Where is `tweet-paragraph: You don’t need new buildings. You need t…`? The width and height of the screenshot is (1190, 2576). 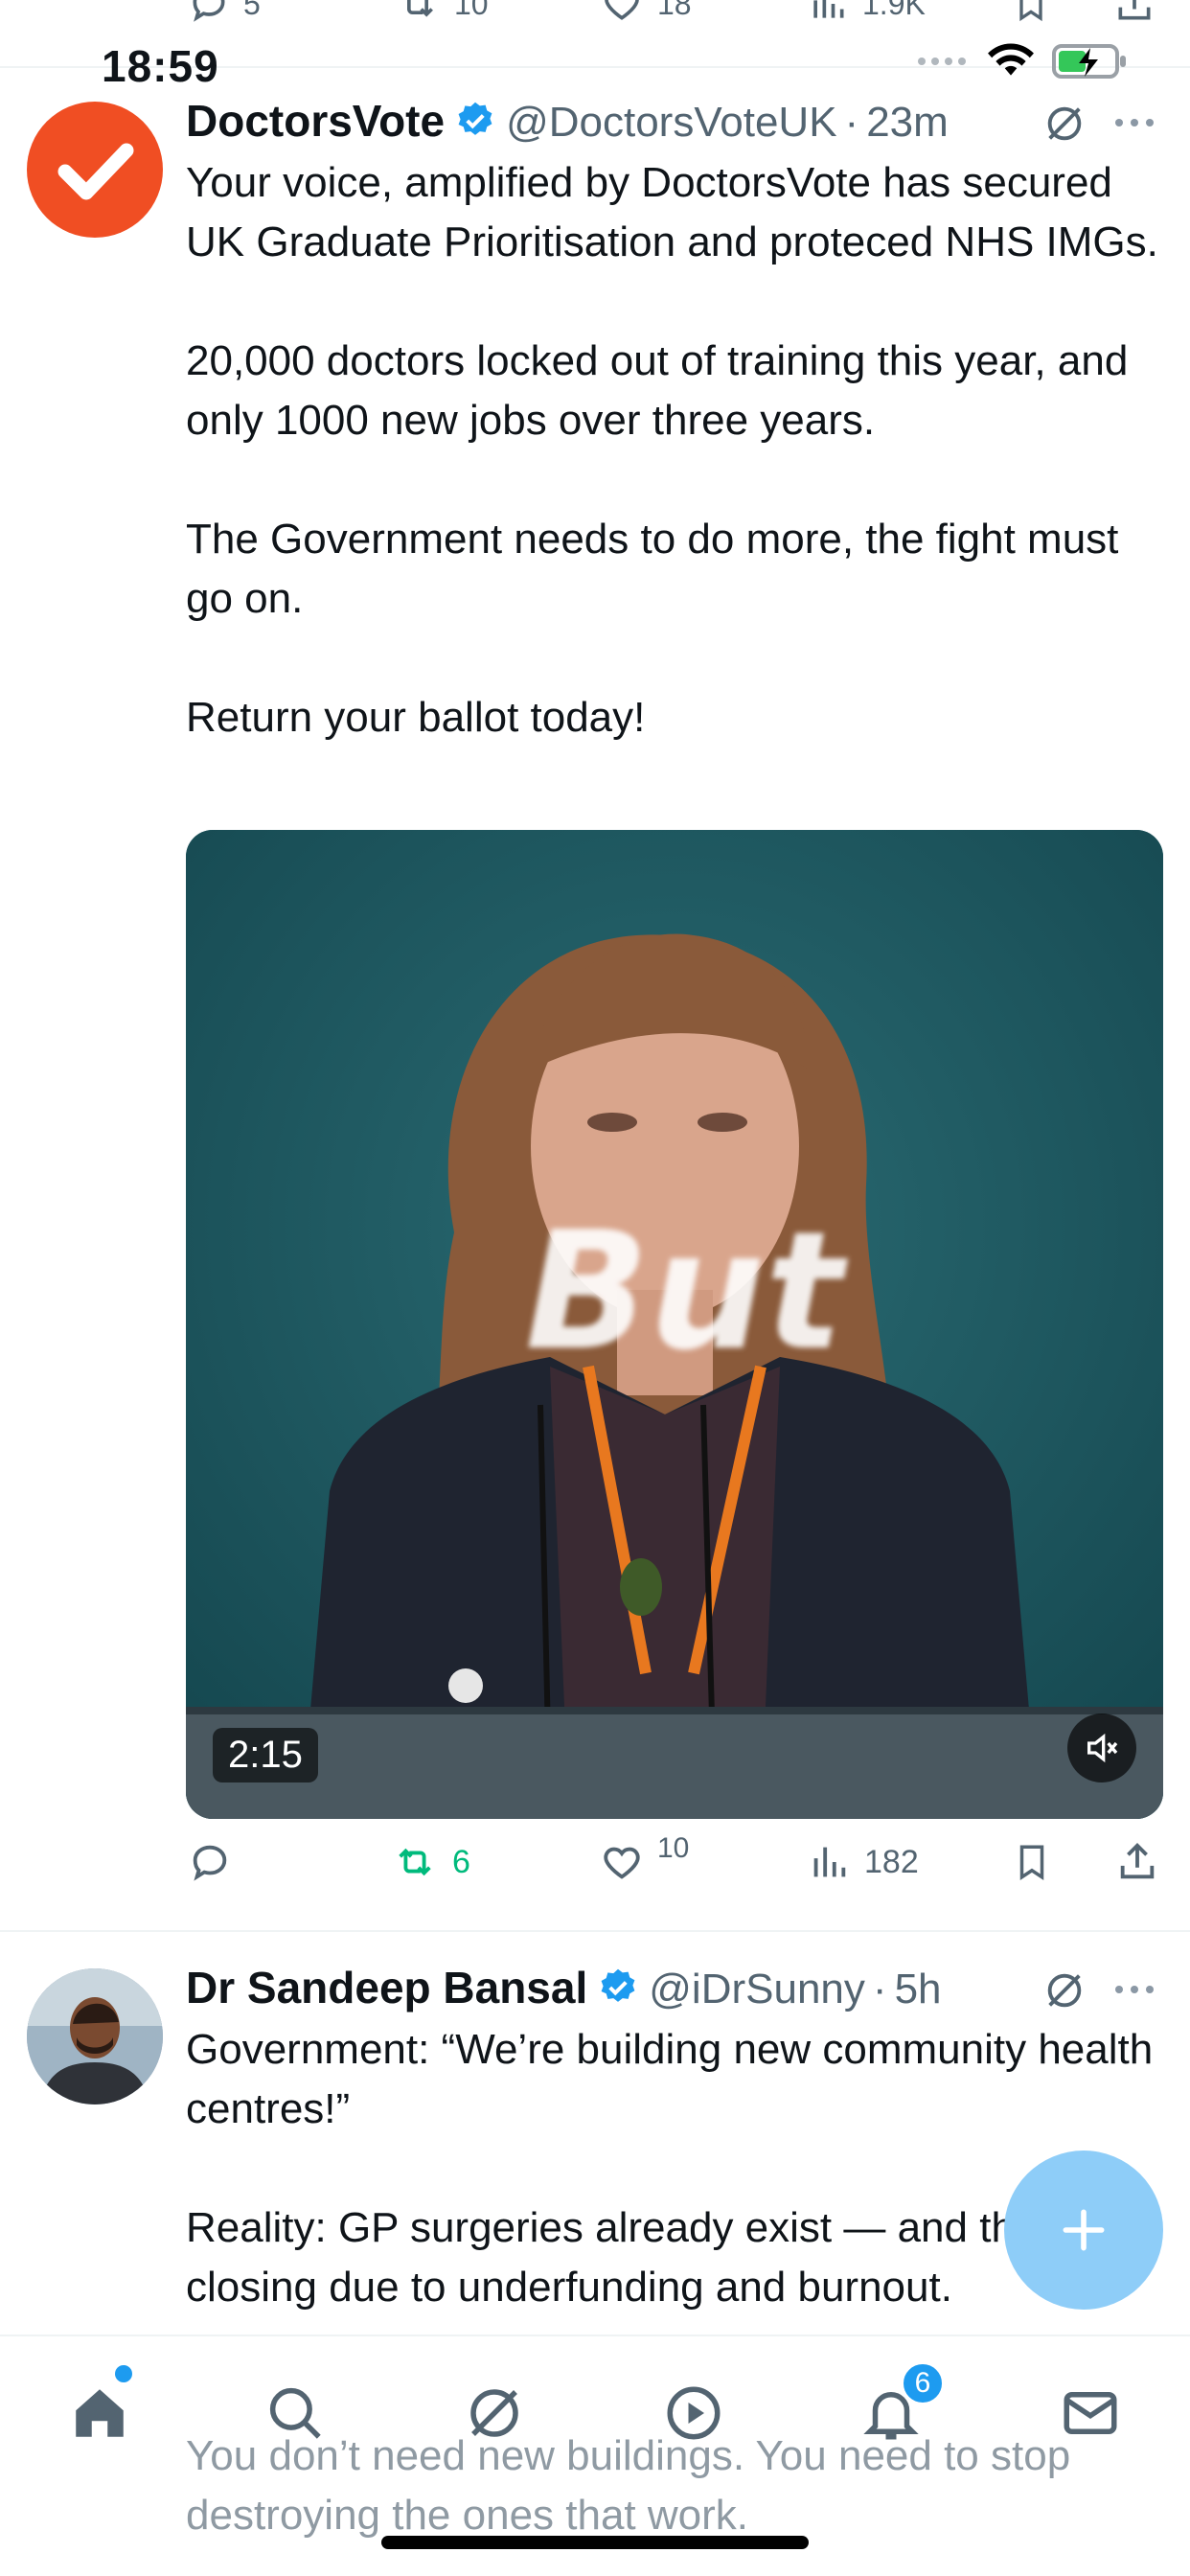 tweet-paragraph: You don’t need new buildings. You need t… is located at coordinates (629, 2486).